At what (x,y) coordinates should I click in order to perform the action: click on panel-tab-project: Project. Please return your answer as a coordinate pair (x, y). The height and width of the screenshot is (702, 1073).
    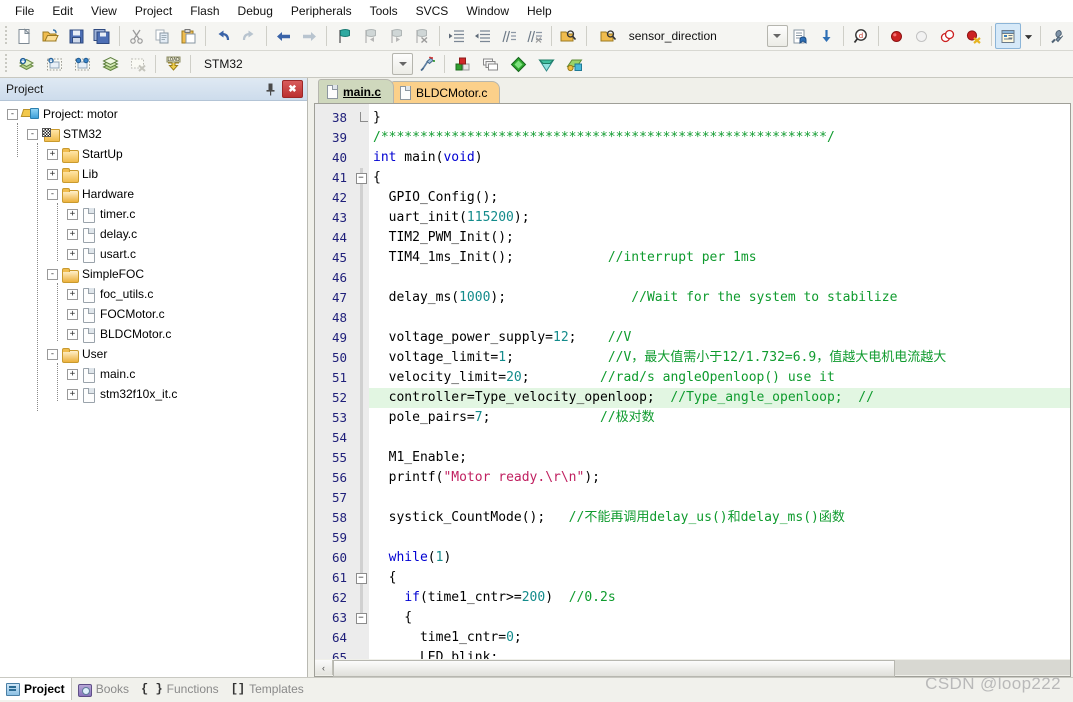
    Looking at the image, I should click on (36, 689).